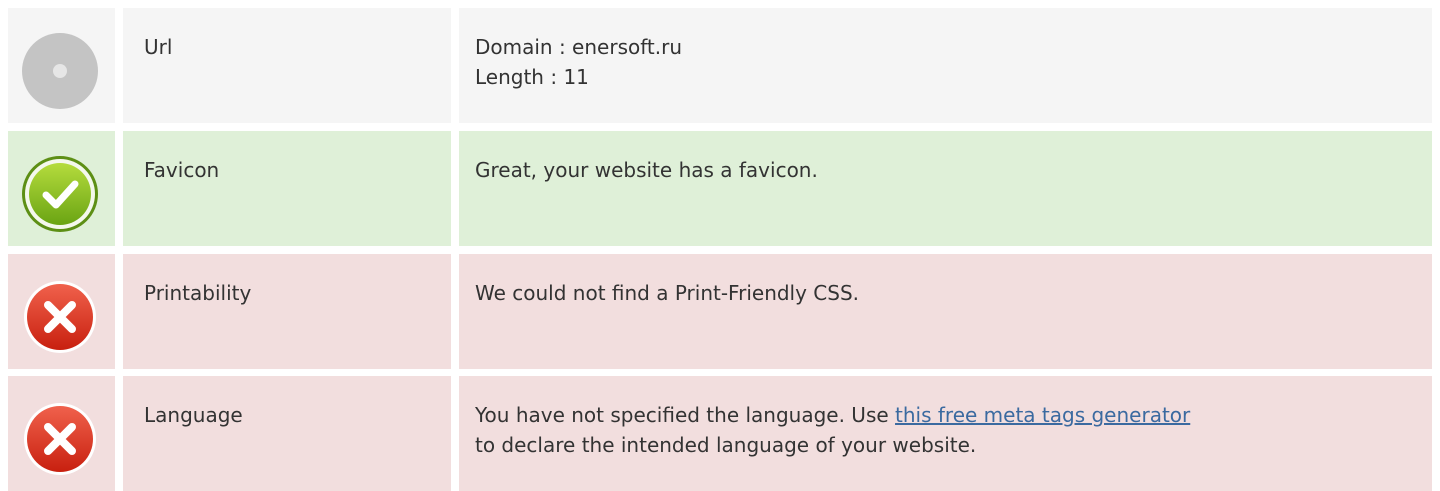  Describe the element at coordinates (685, 415) in the screenshot. I see `language-result-text: You have not specified the language. Use` at that location.